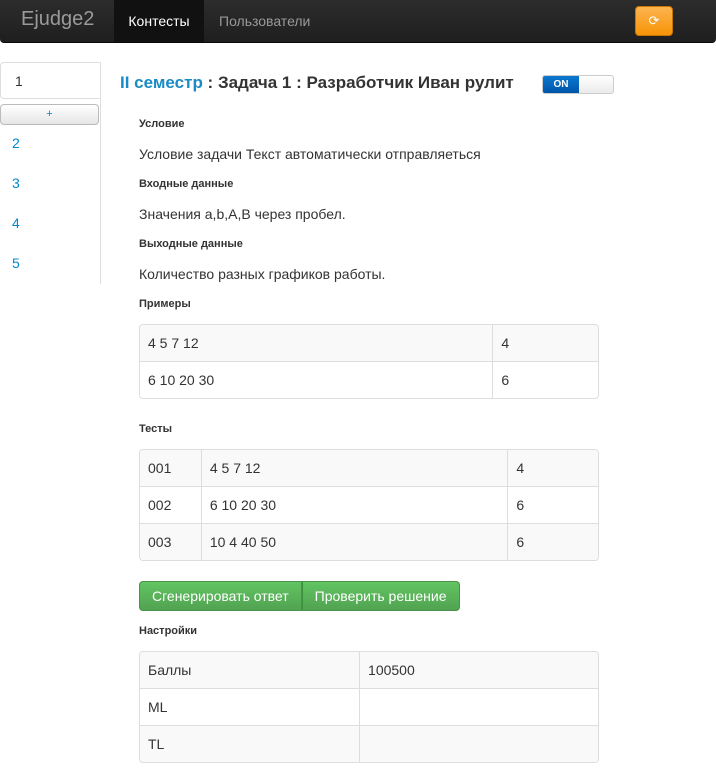  I want to click on sidebar-item-1: 1, so click(50, 80).